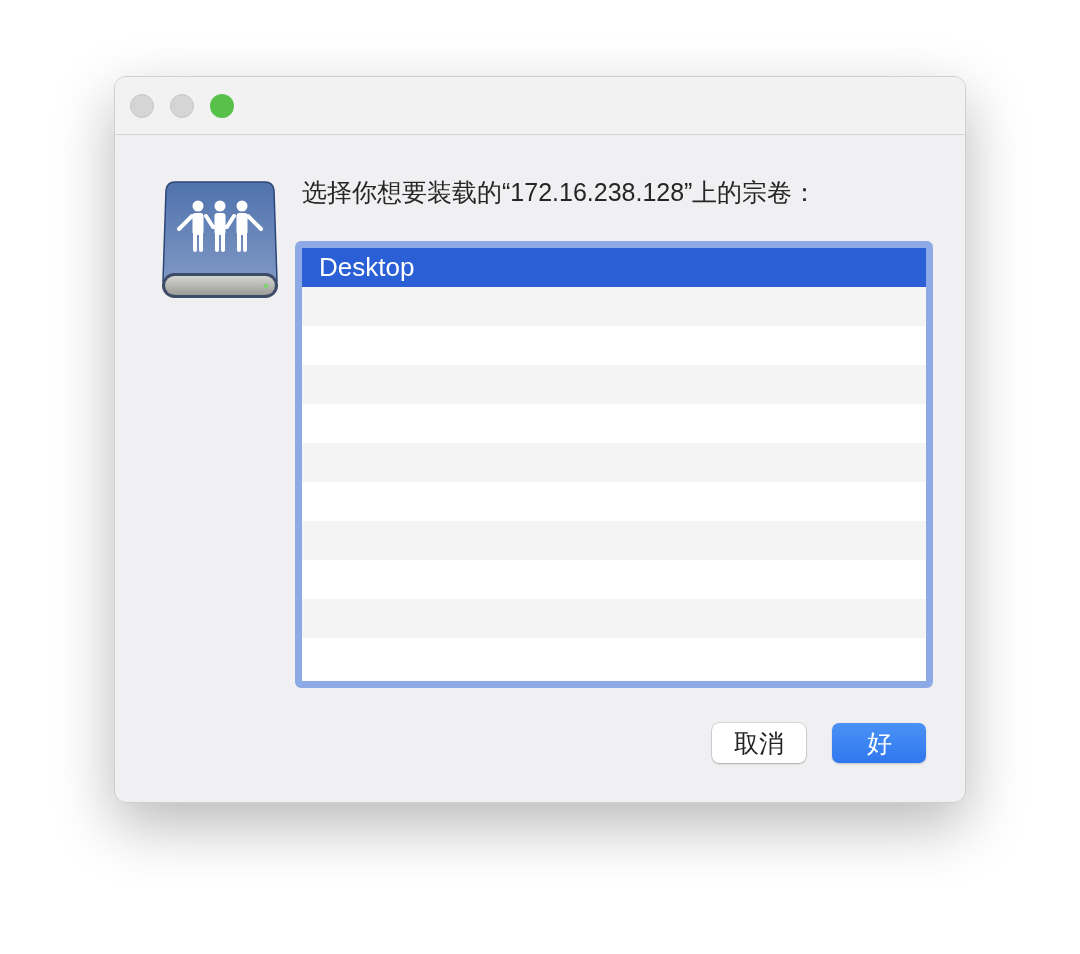 The width and height of the screenshot is (1080, 954). I want to click on zoom-button, so click(222, 105).